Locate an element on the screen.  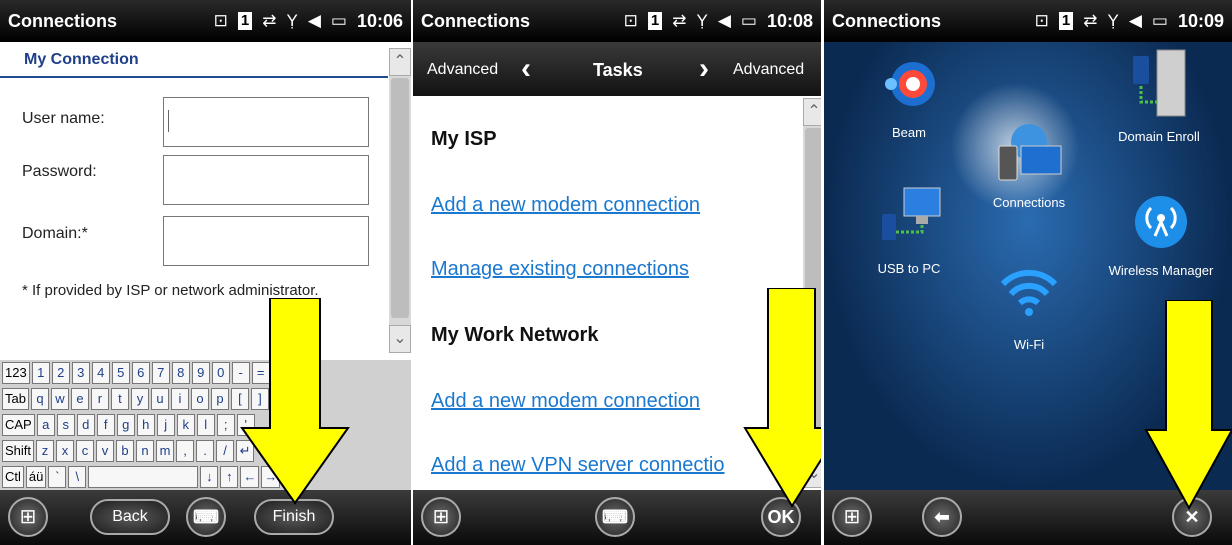
vertical-scrollbar: ⌃ ⌄ is located at coordinates (400, 200).